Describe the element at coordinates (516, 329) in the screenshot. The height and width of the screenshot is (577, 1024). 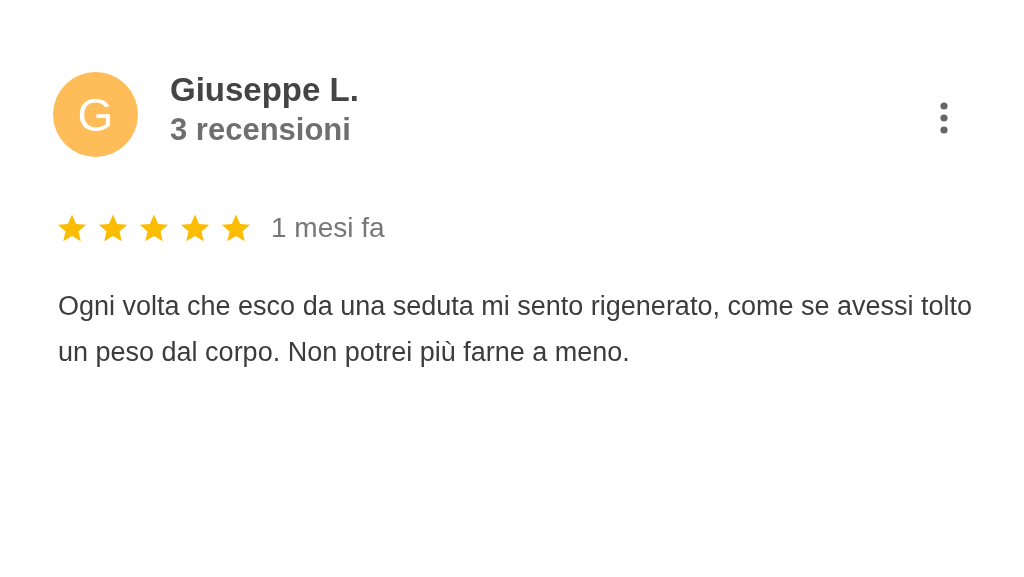
I see `review-text: Ogni volta che esco da una seduta mi sento rigenerato, come se avessi tolto un peso dal corpo. Non potrei più farne a meno.` at that location.